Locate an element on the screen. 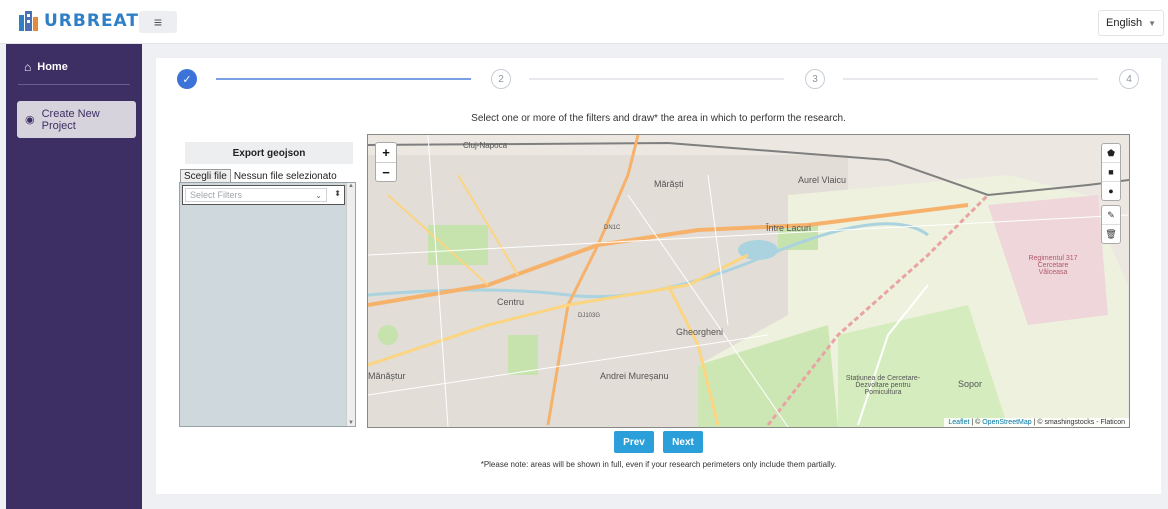 This screenshot has width=1168, height=509. zoom-in-button: + is located at coordinates (386, 153).